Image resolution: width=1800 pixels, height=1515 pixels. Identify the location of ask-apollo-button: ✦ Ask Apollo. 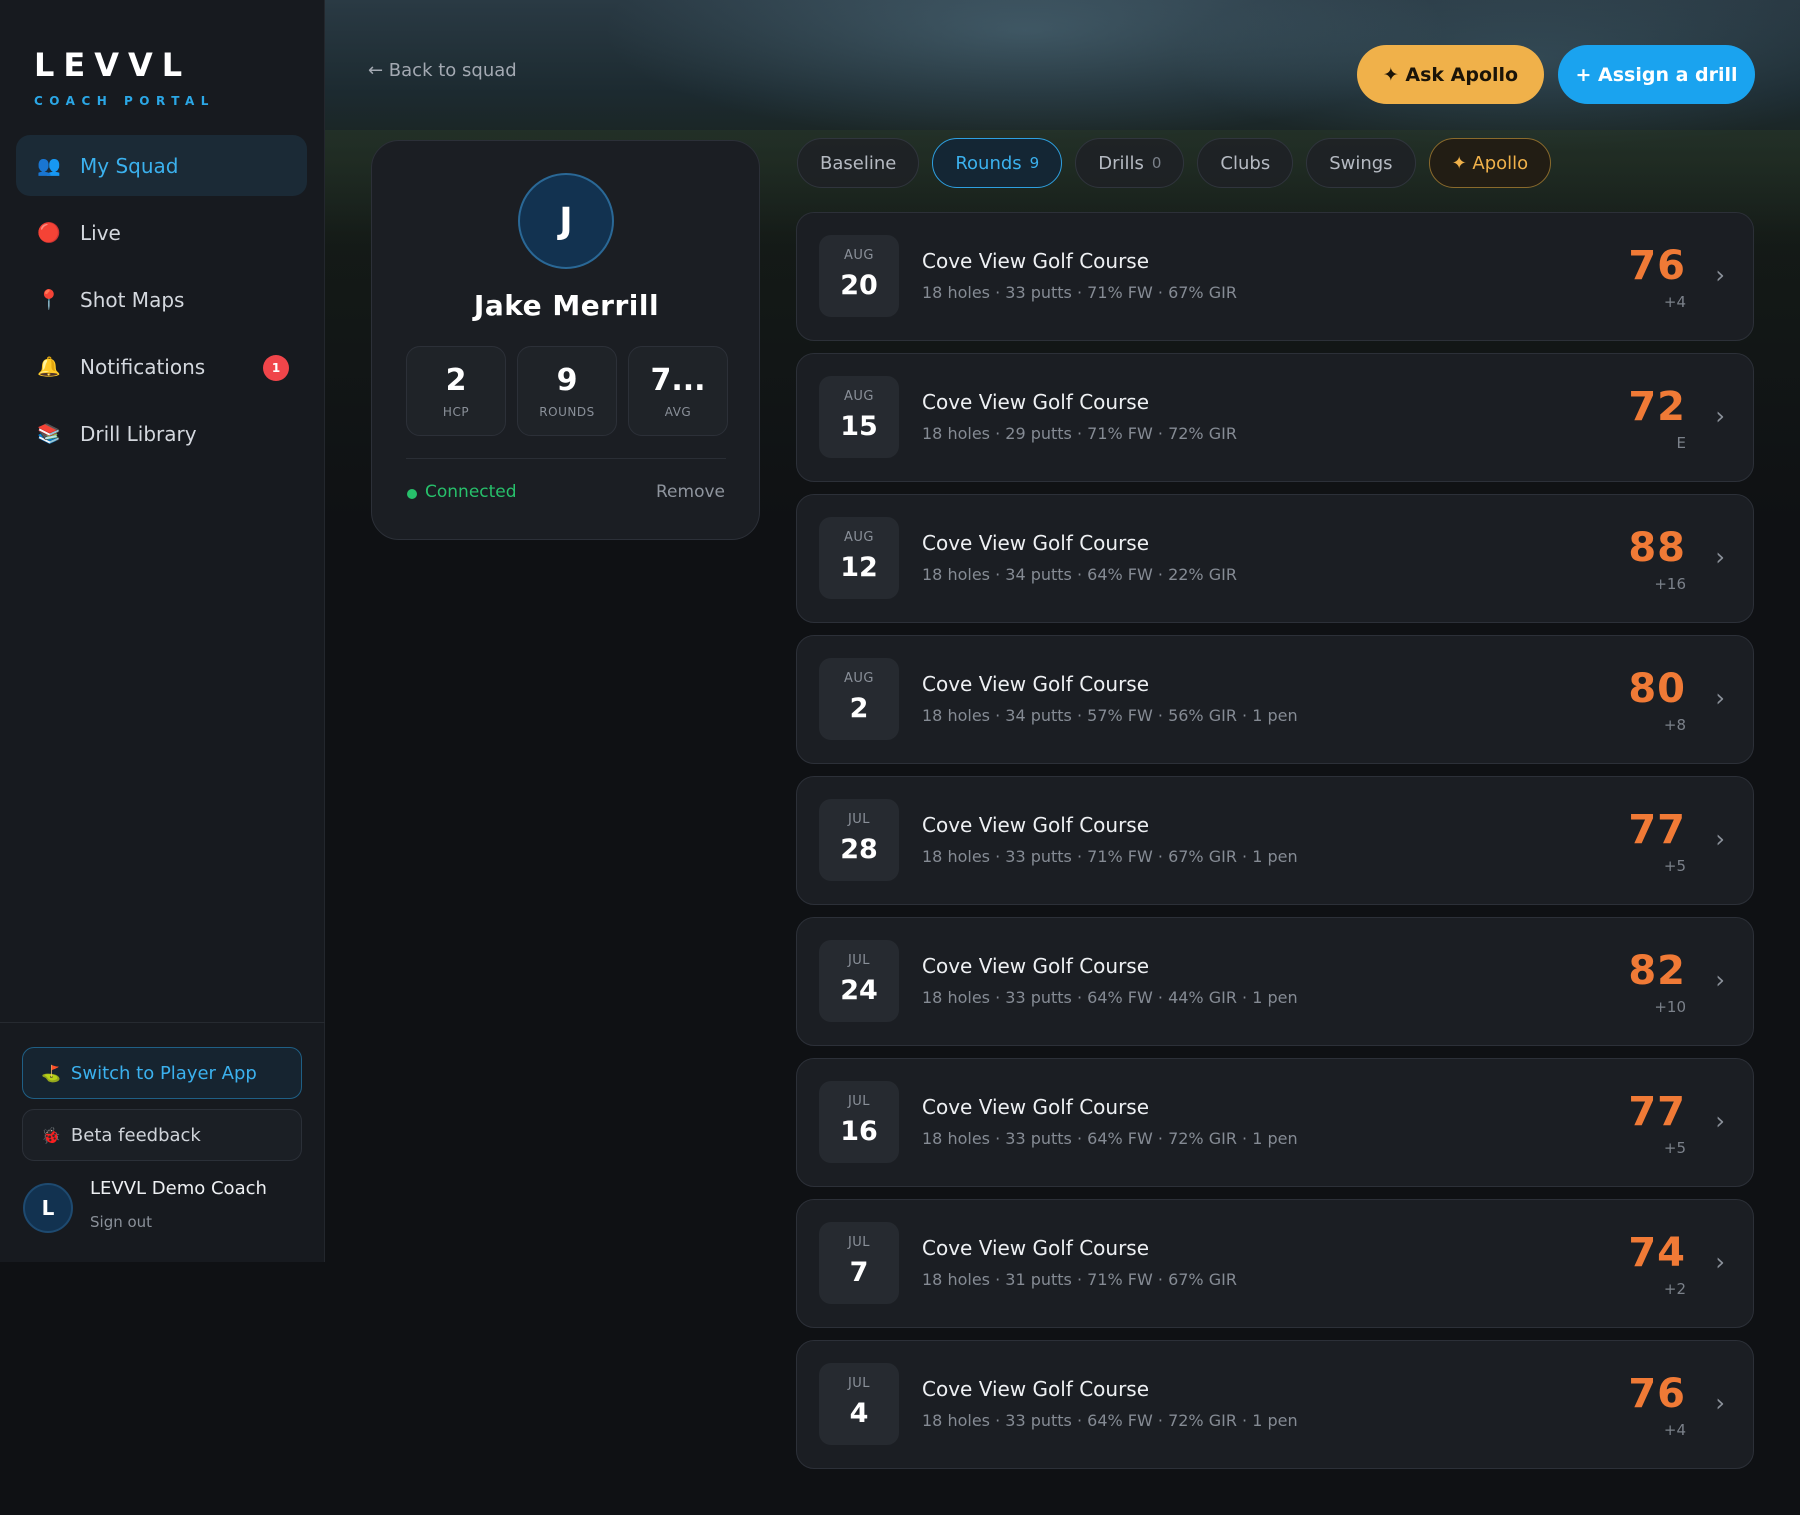
(1450, 74).